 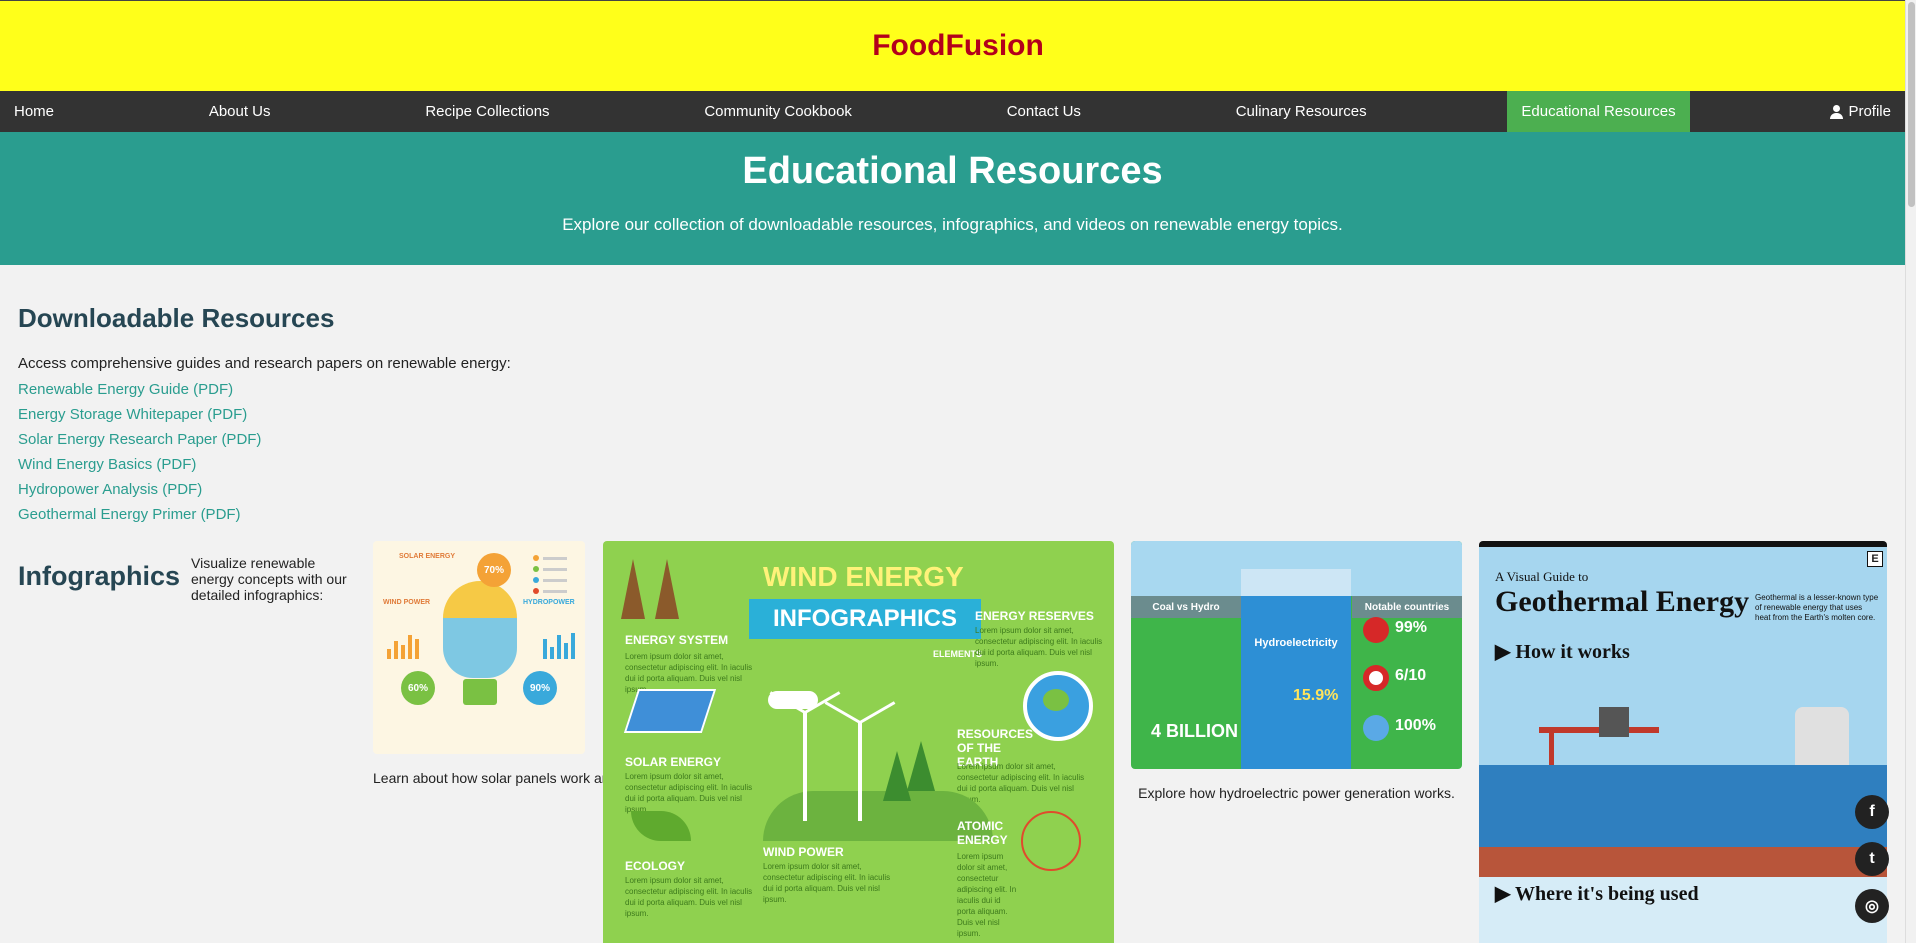 What do you see at coordinates (1411, 627) in the screenshot?
I see `country-stat: 99%` at bounding box center [1411, 627].